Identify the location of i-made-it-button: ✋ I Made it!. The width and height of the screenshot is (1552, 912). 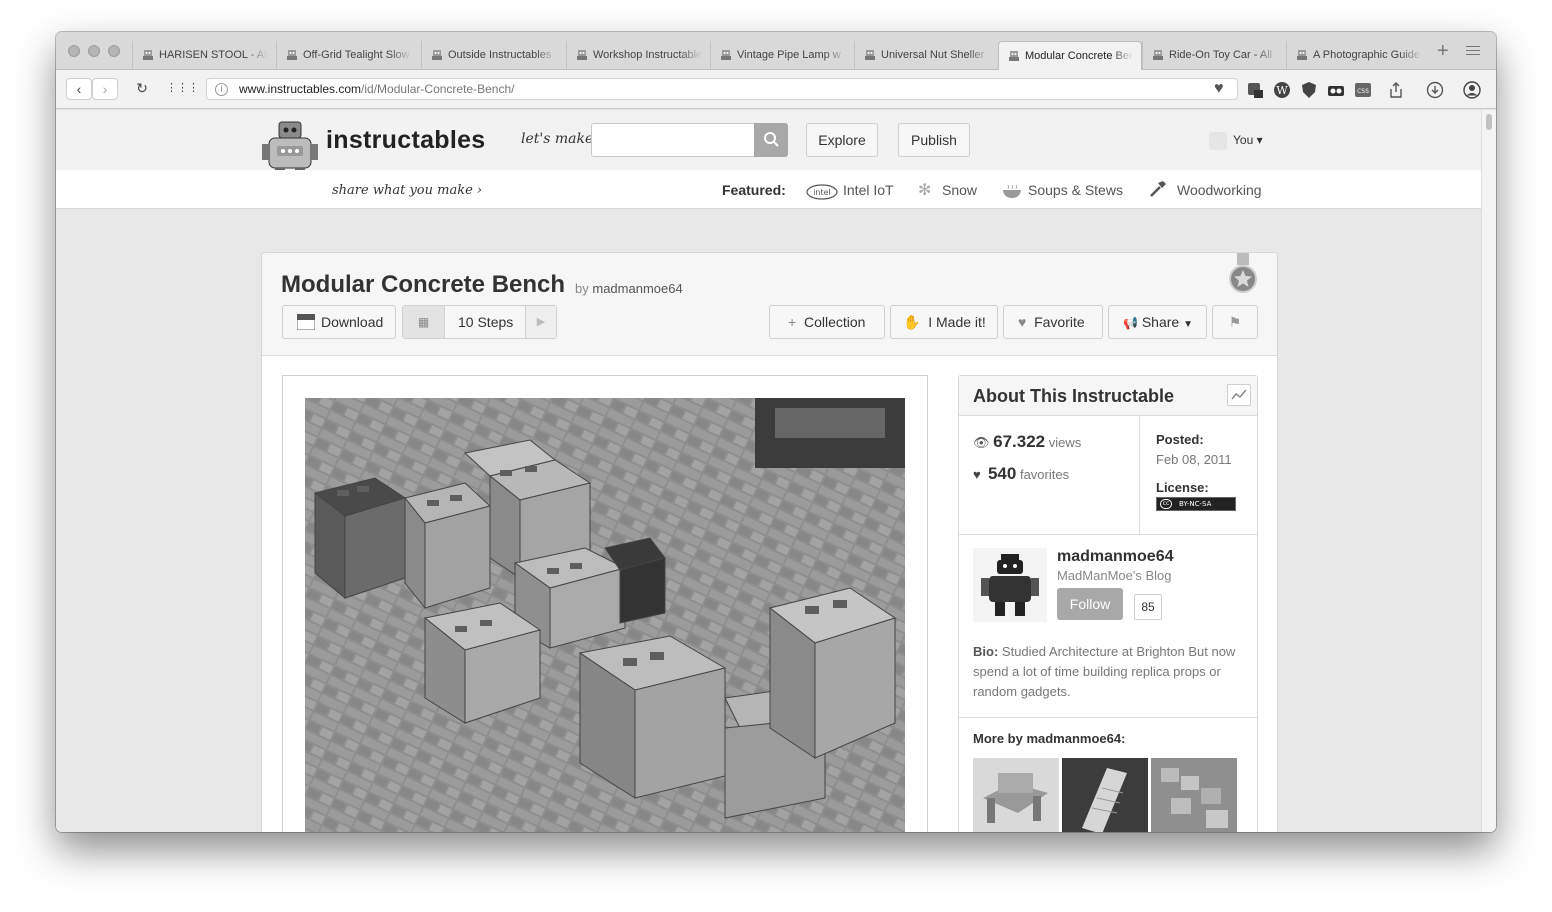
(944, 322).